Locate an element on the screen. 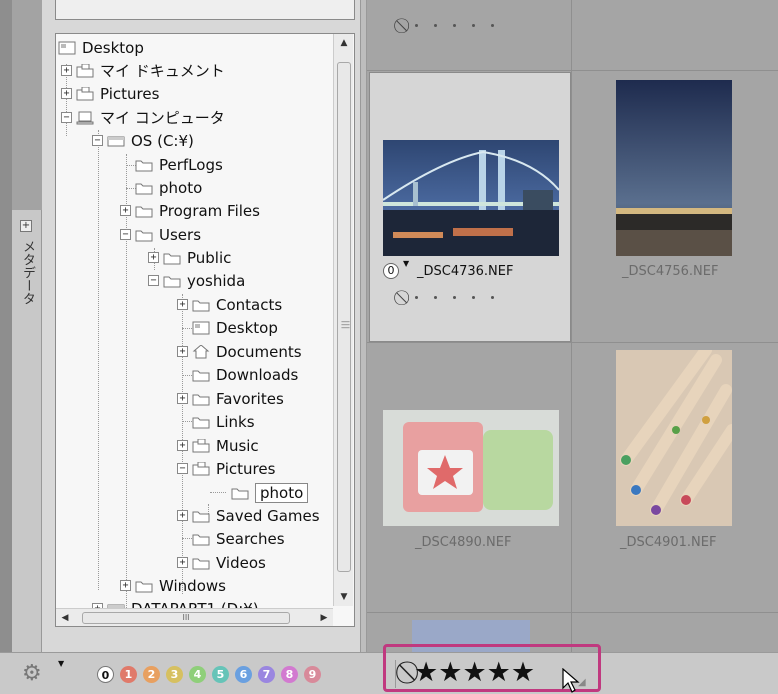  tree-item-videos: + Videos is located at coordinates (221, 562).